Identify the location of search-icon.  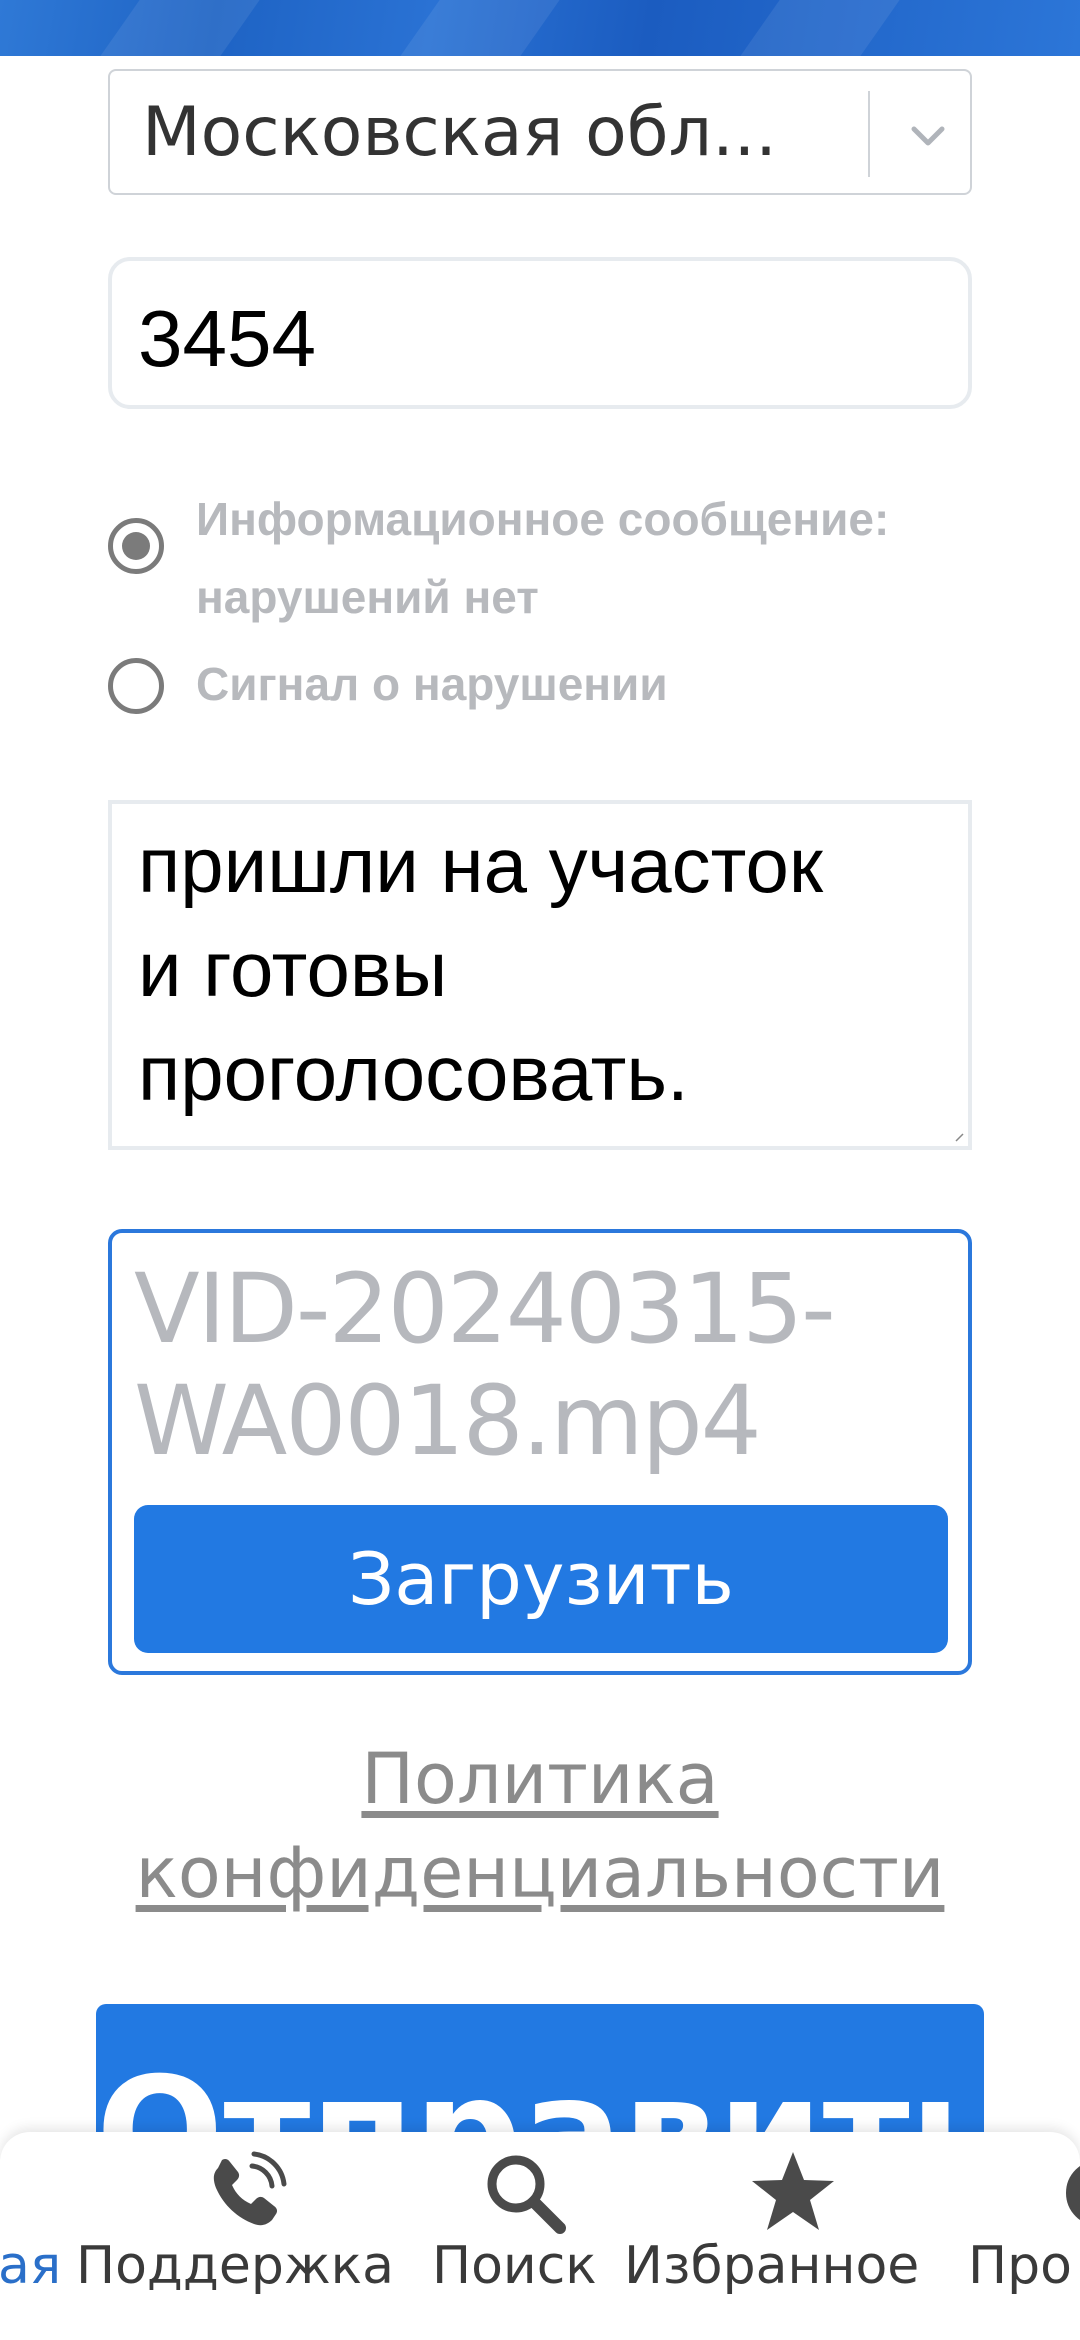
(525, 2193).